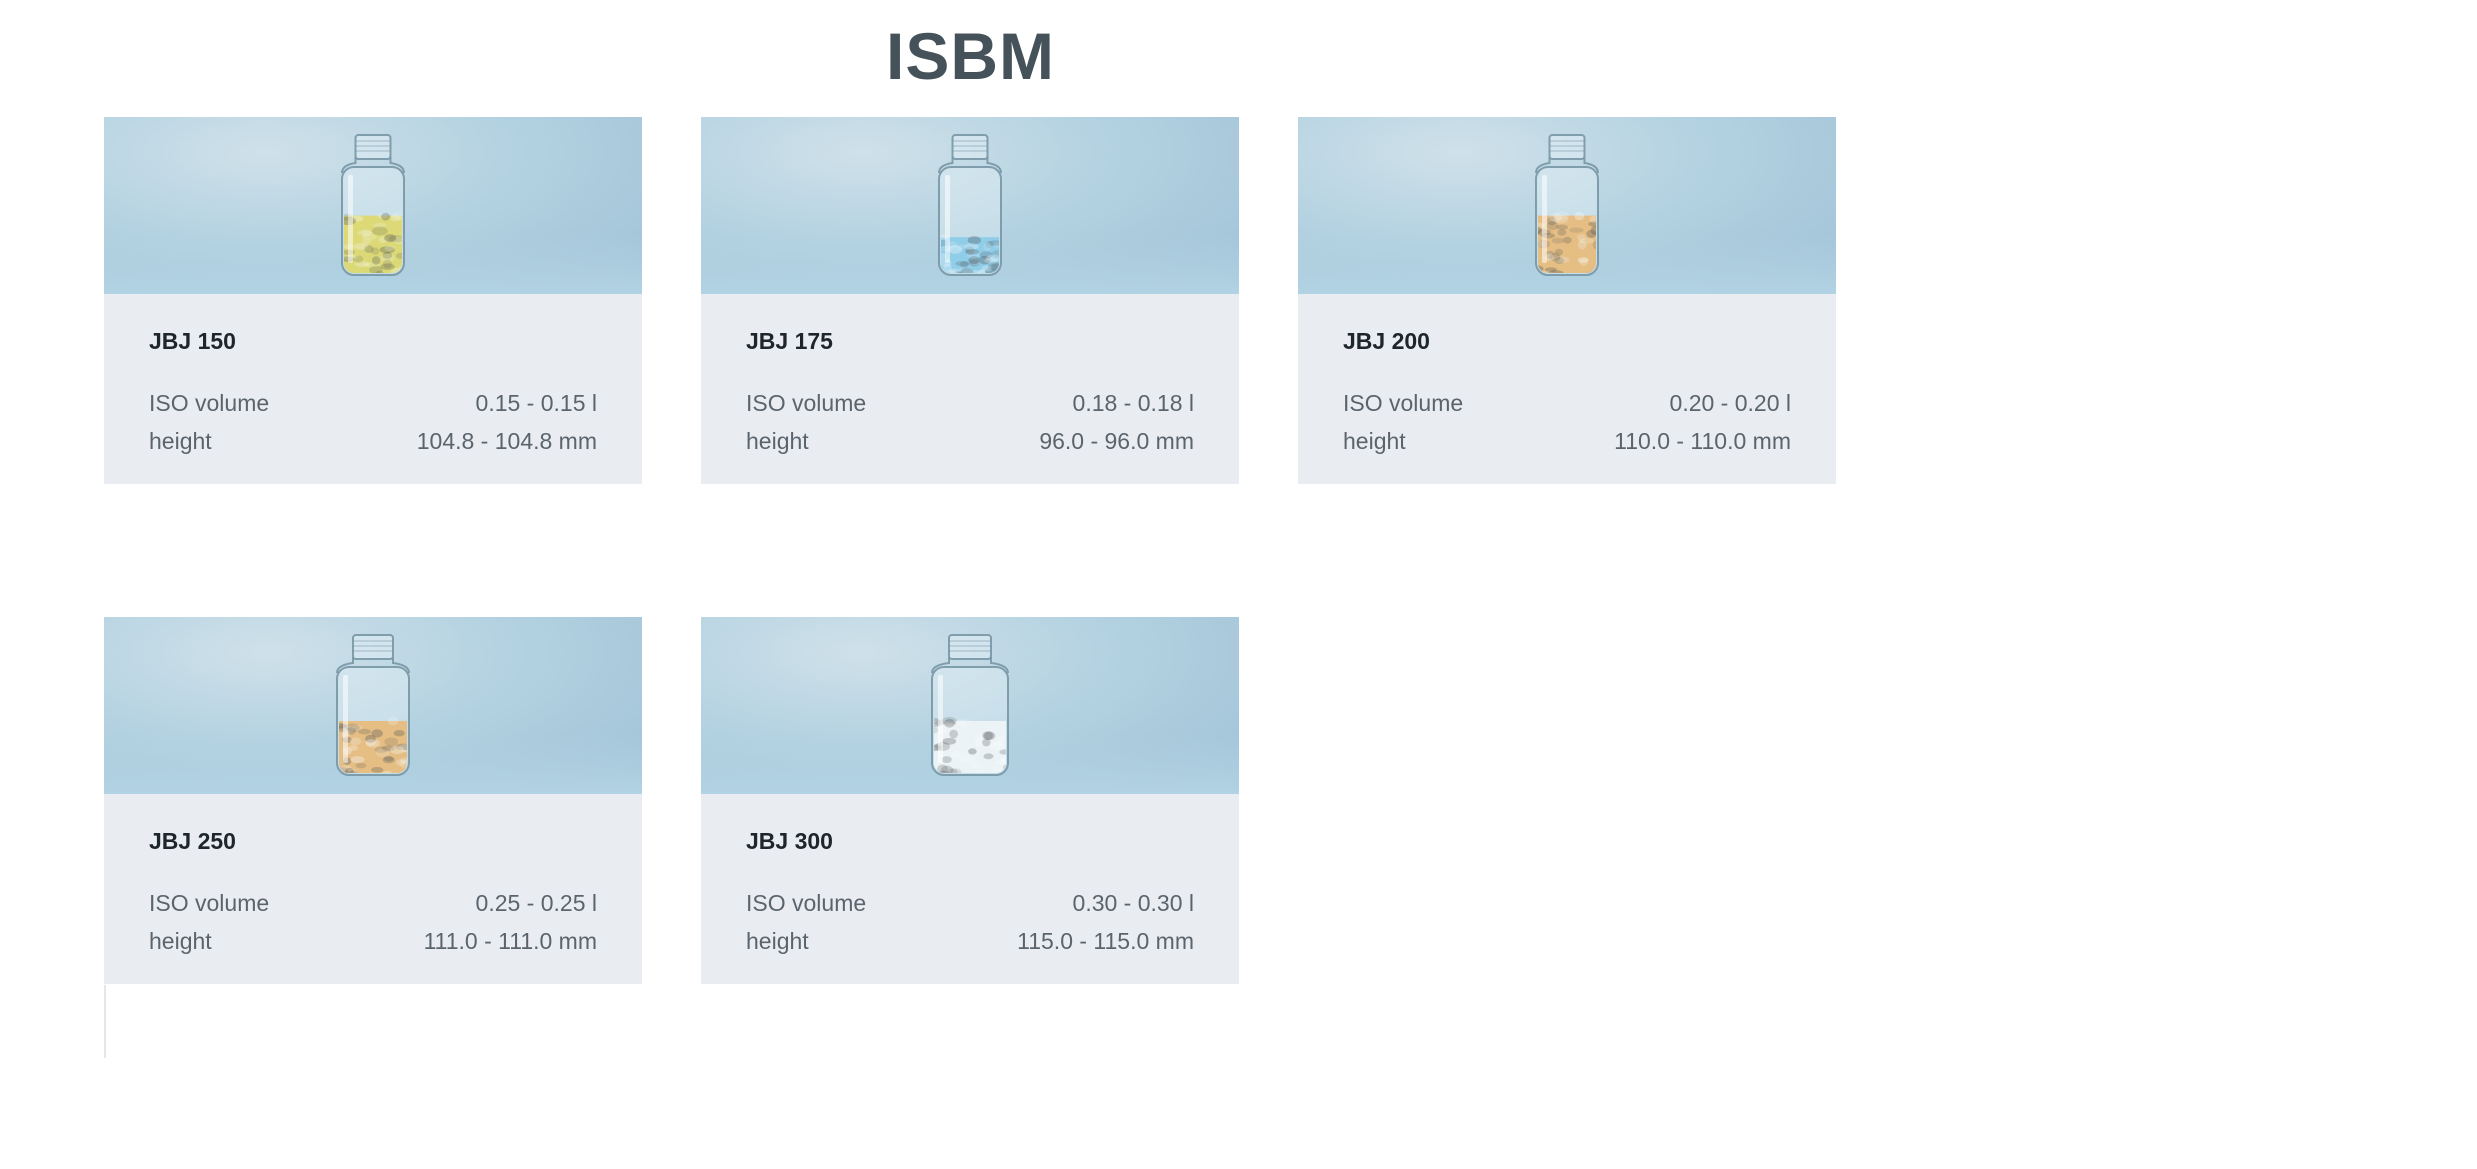 The height and width of the screenshot is (1169, 2477). What do you see at coordinates (373, 403) in the screenshot?
I see `spec-row-iso-volume: ISO volume 0.15 - 0.15 l` at bounding box center [373, 403].